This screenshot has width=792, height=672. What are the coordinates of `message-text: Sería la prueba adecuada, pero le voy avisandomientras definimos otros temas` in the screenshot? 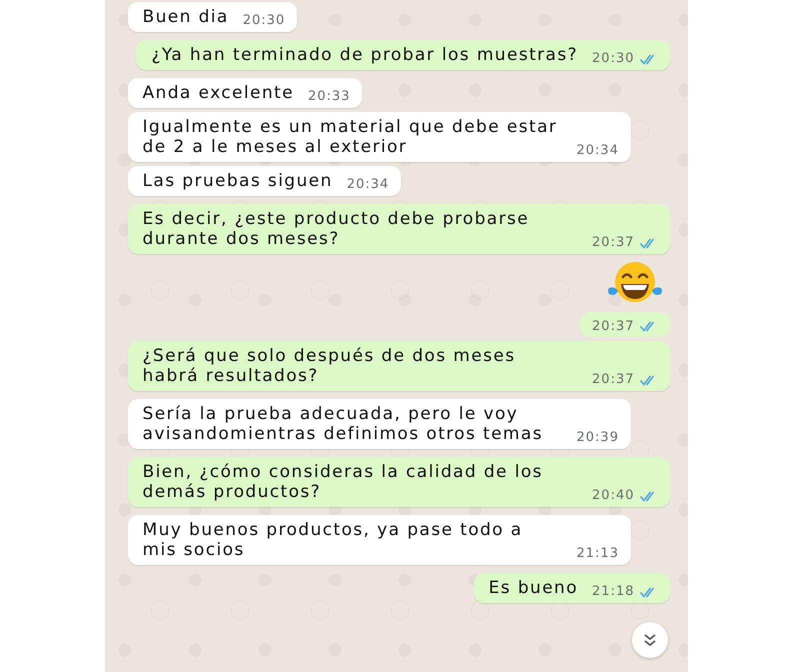 It's located at (343, 424).